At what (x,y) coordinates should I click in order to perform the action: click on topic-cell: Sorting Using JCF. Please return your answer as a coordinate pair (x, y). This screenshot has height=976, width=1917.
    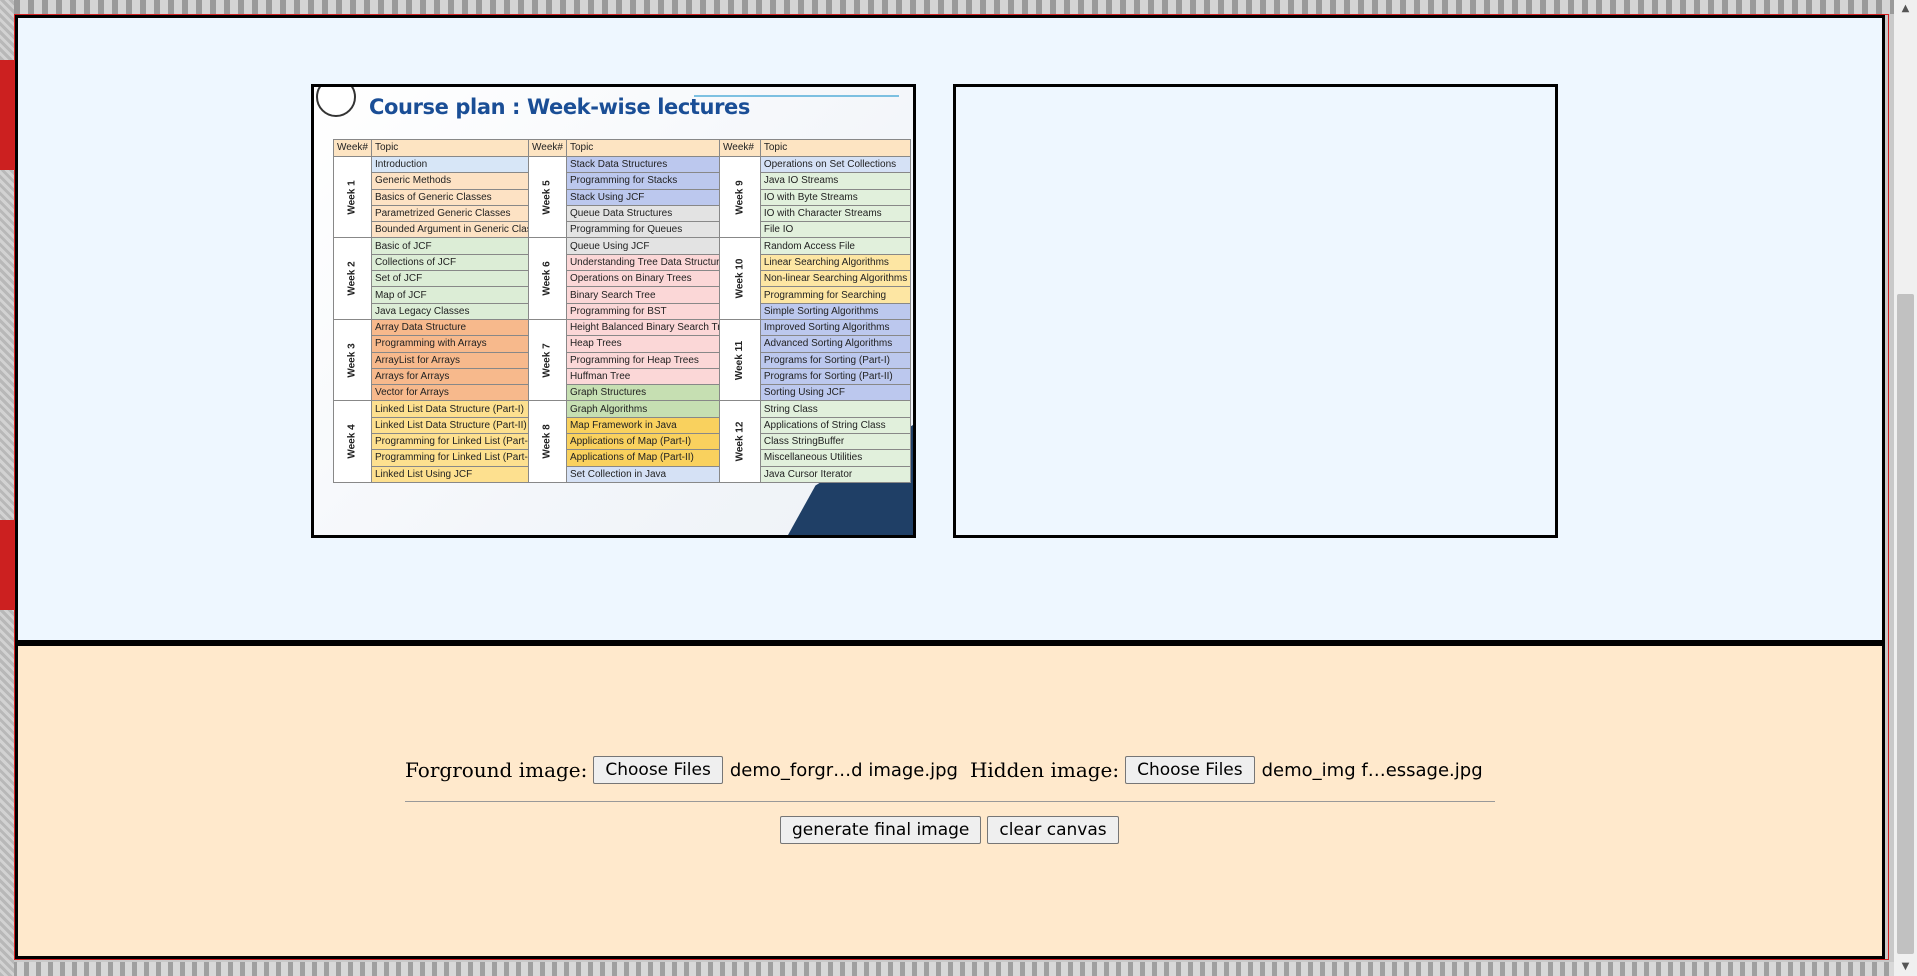
    Looking at the image, I should click on (835, 393).